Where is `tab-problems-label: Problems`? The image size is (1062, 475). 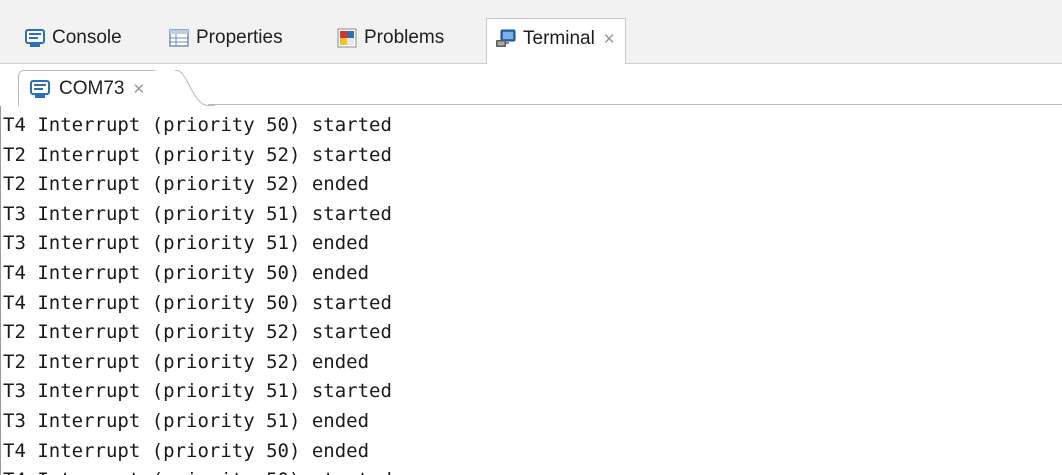
tab-problems-label: Problems is located at coordinates (404, 37).